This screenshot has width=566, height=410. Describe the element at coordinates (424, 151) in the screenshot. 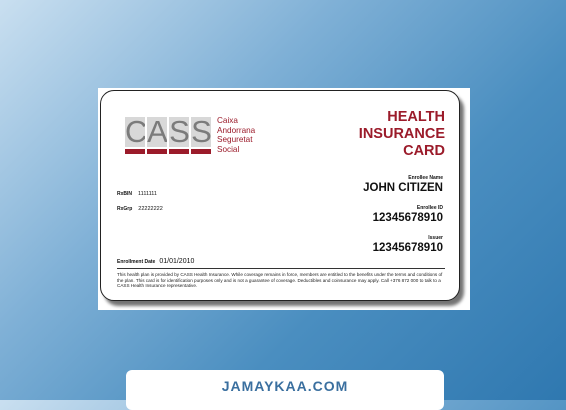

I see `title-line: CARD` at that location.